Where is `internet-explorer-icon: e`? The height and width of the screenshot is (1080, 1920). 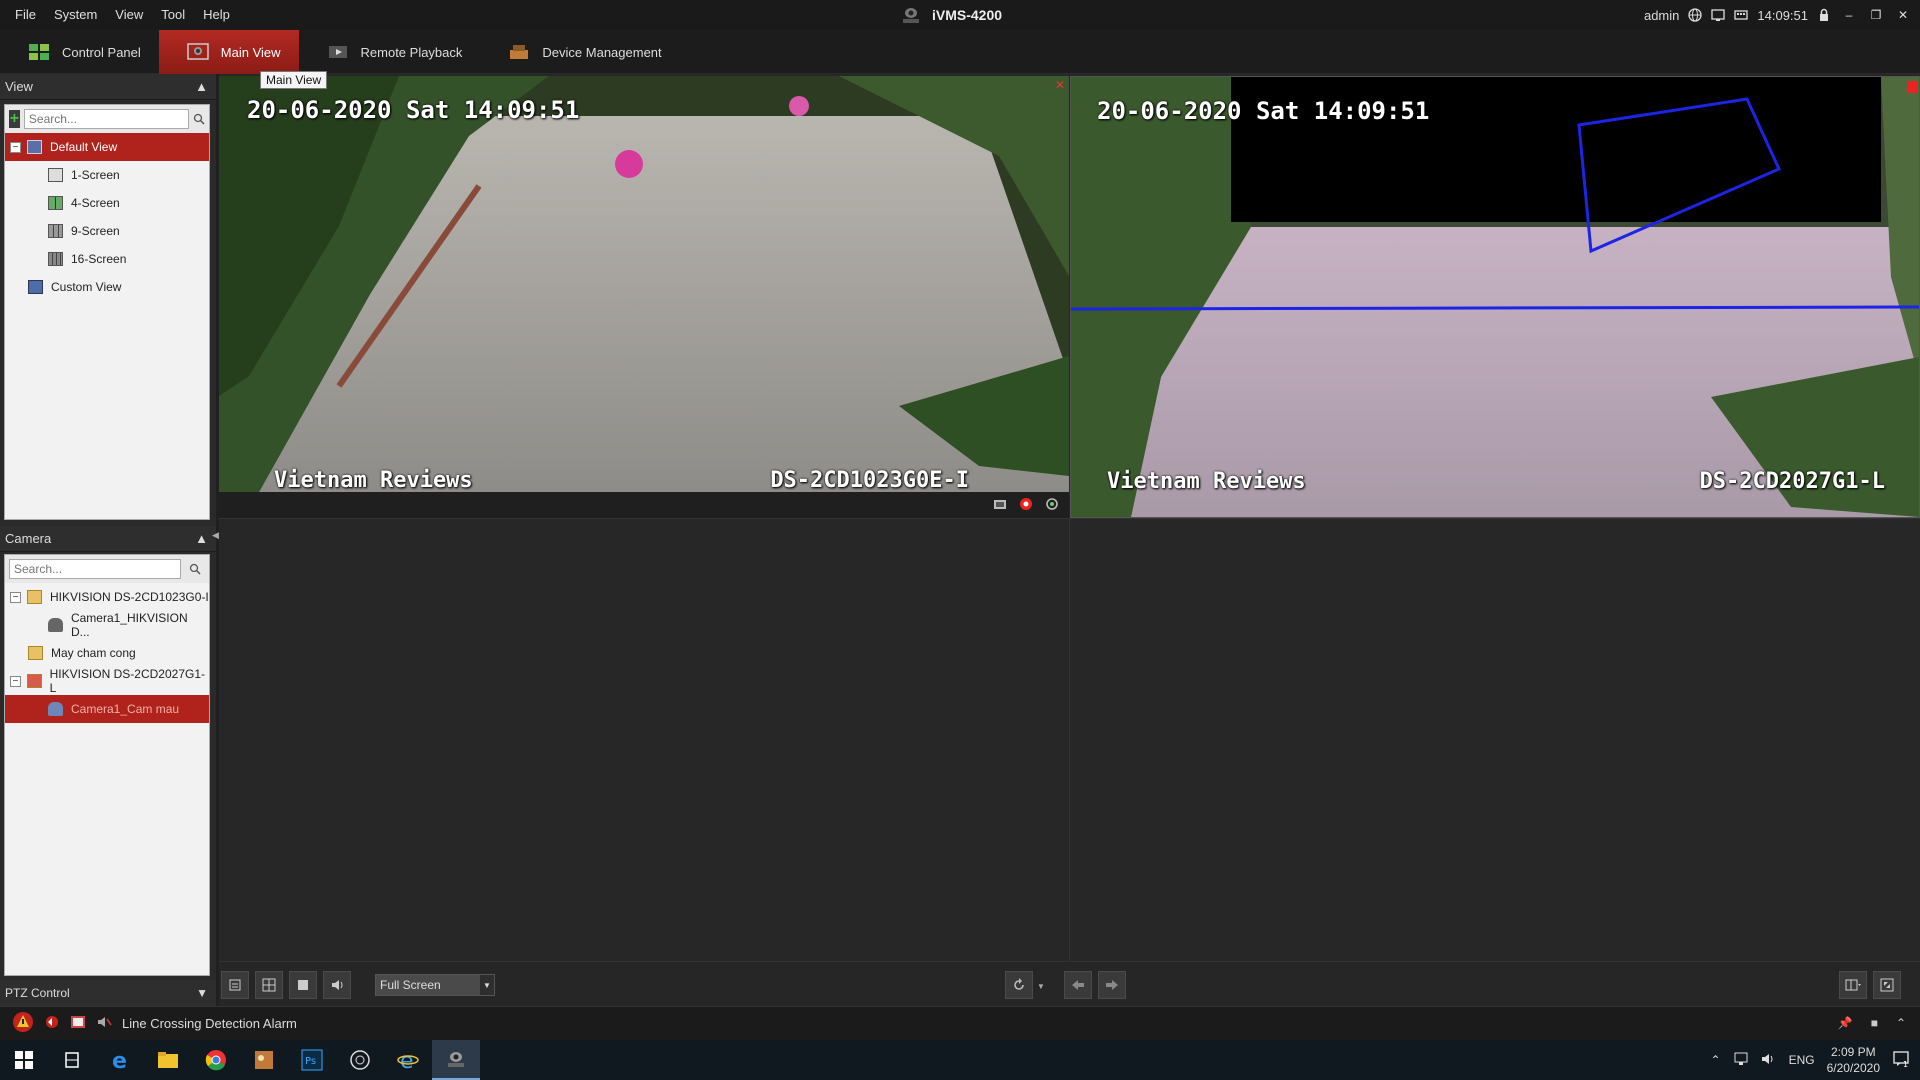
internet-explorer-icon: e is located at coordinates (408, 1060).